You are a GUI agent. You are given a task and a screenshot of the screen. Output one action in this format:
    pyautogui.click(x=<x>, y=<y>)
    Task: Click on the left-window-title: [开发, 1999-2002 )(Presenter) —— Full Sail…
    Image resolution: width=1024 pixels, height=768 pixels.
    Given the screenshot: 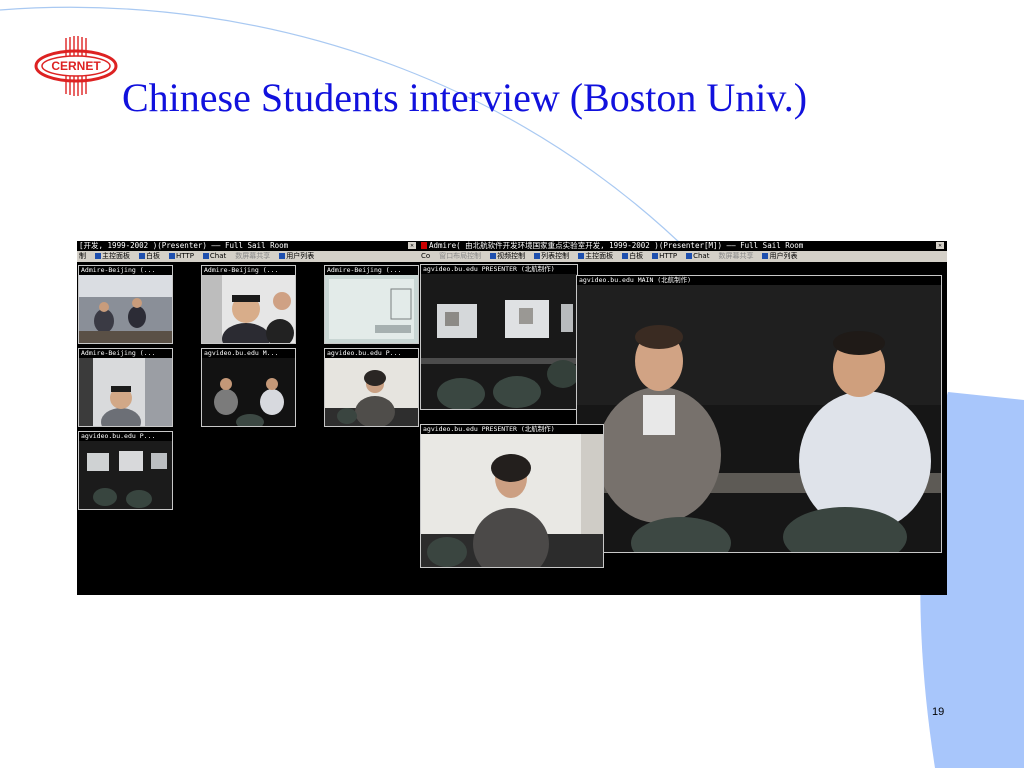 What is the action you would take?
    pyautogui.click(x=184, y=245)
    